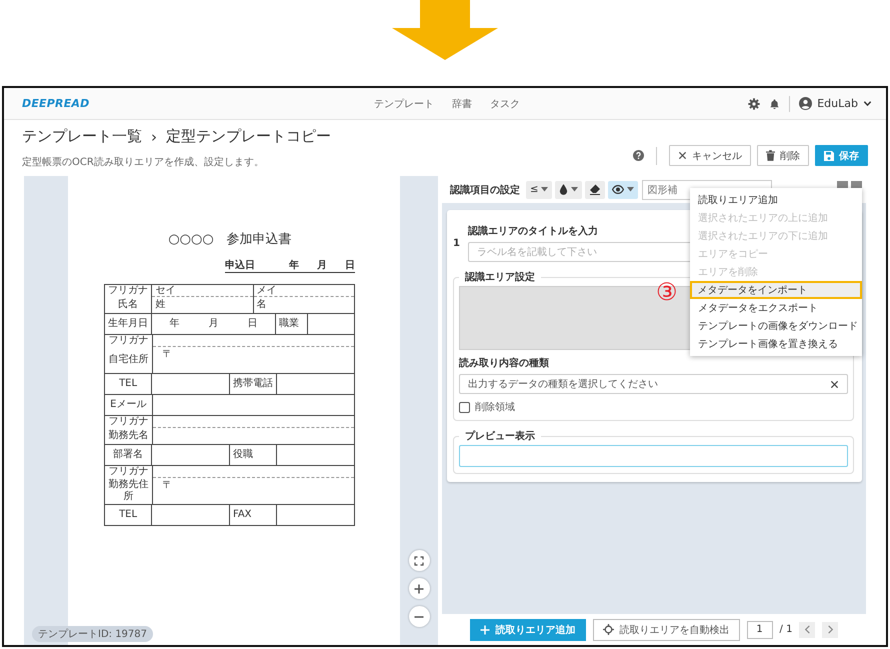 The width and height of the screenshot is (890, 649). I want to click on form-label: 勤務先名, so click(128, 436).